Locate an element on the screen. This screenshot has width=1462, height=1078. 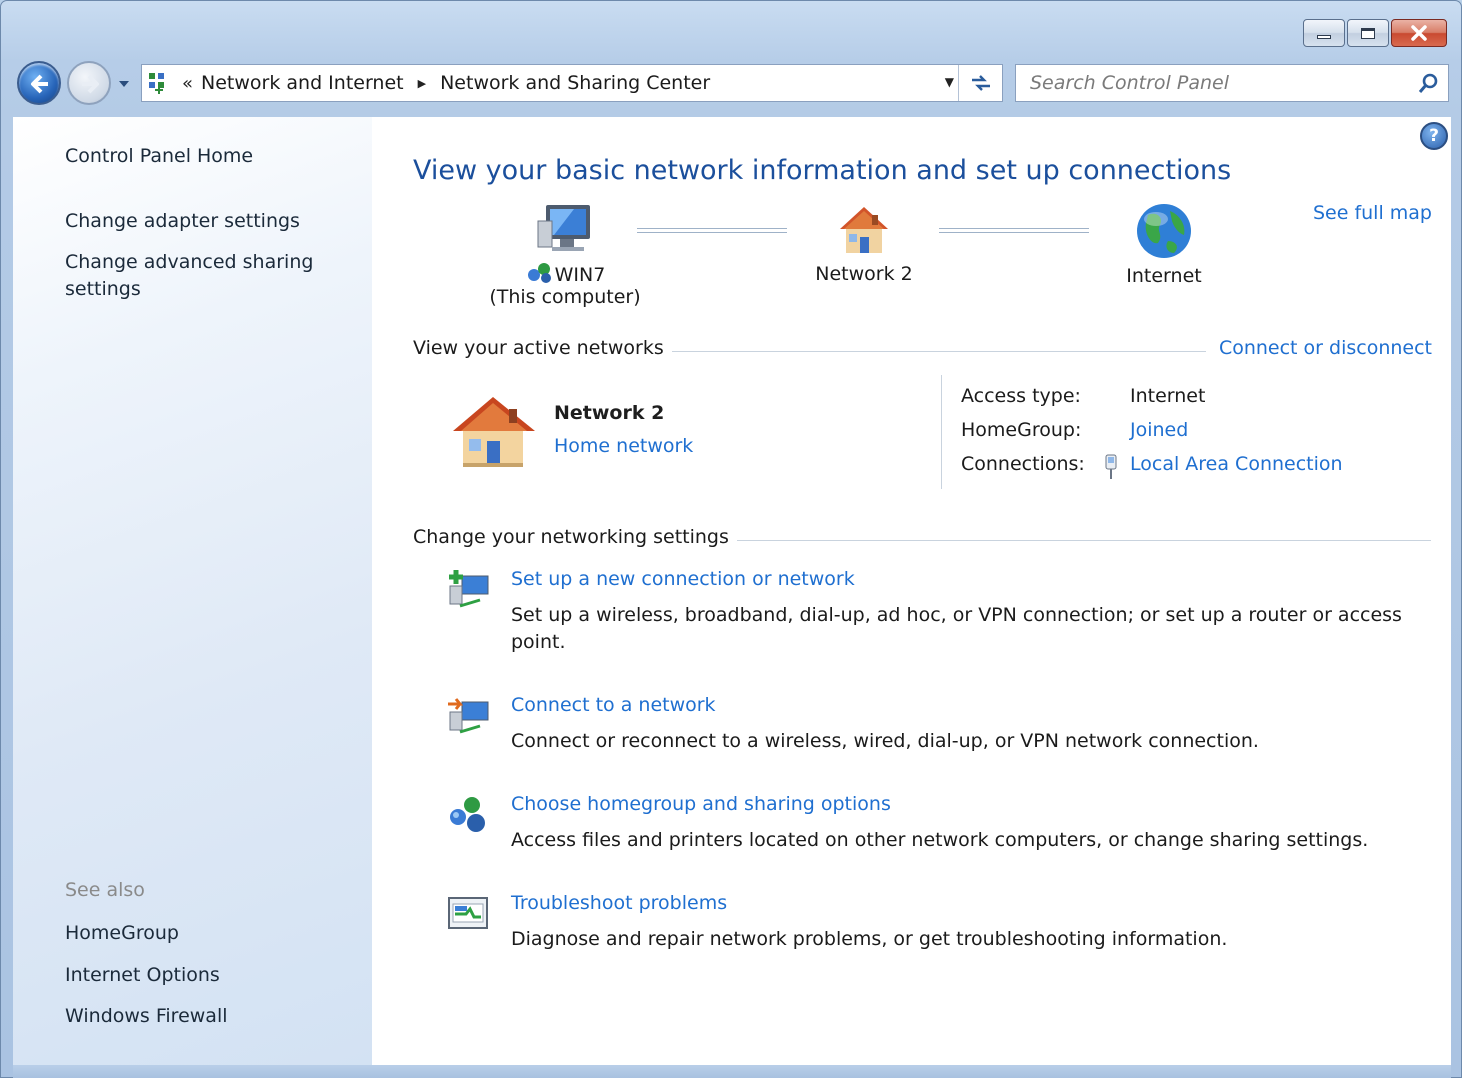
minimize-button is located at coordinates (1324, 33).